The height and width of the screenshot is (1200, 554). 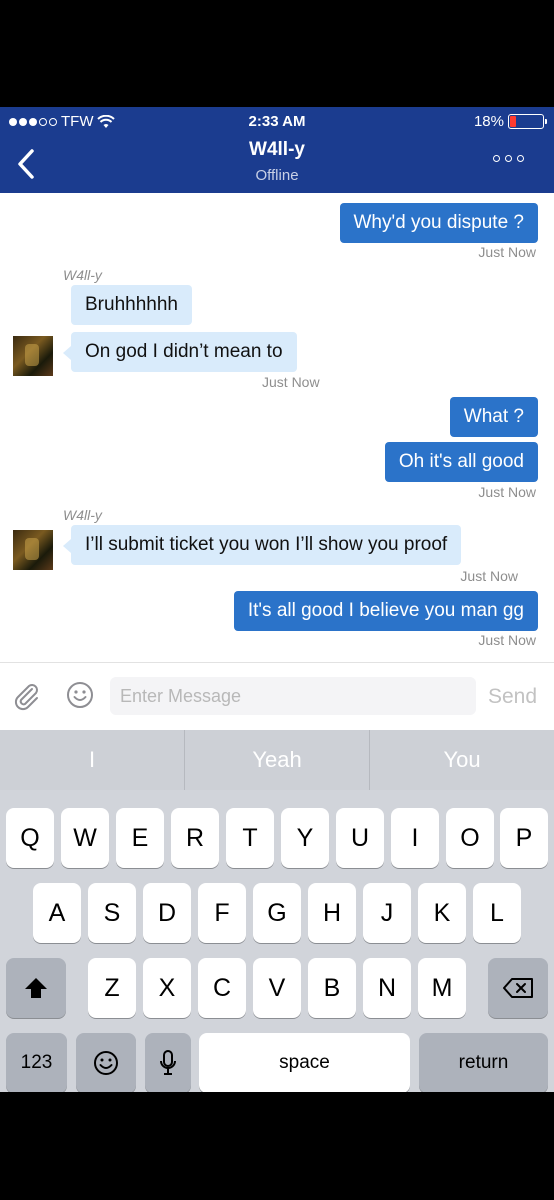 What do you see at coordinates (497, 913) in the screenshot?
I see `key-l: L` at bounding box center [497, 913].